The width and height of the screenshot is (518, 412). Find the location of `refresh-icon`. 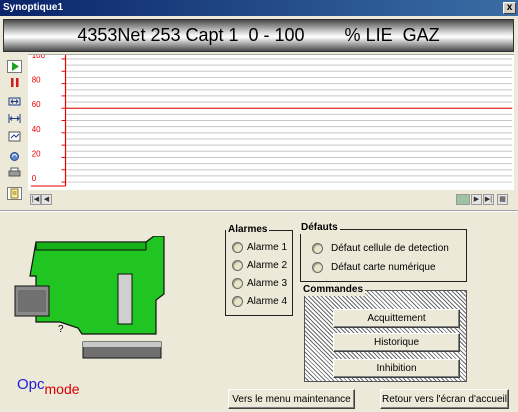

refresh-icon is located at coordinates (14, 157).